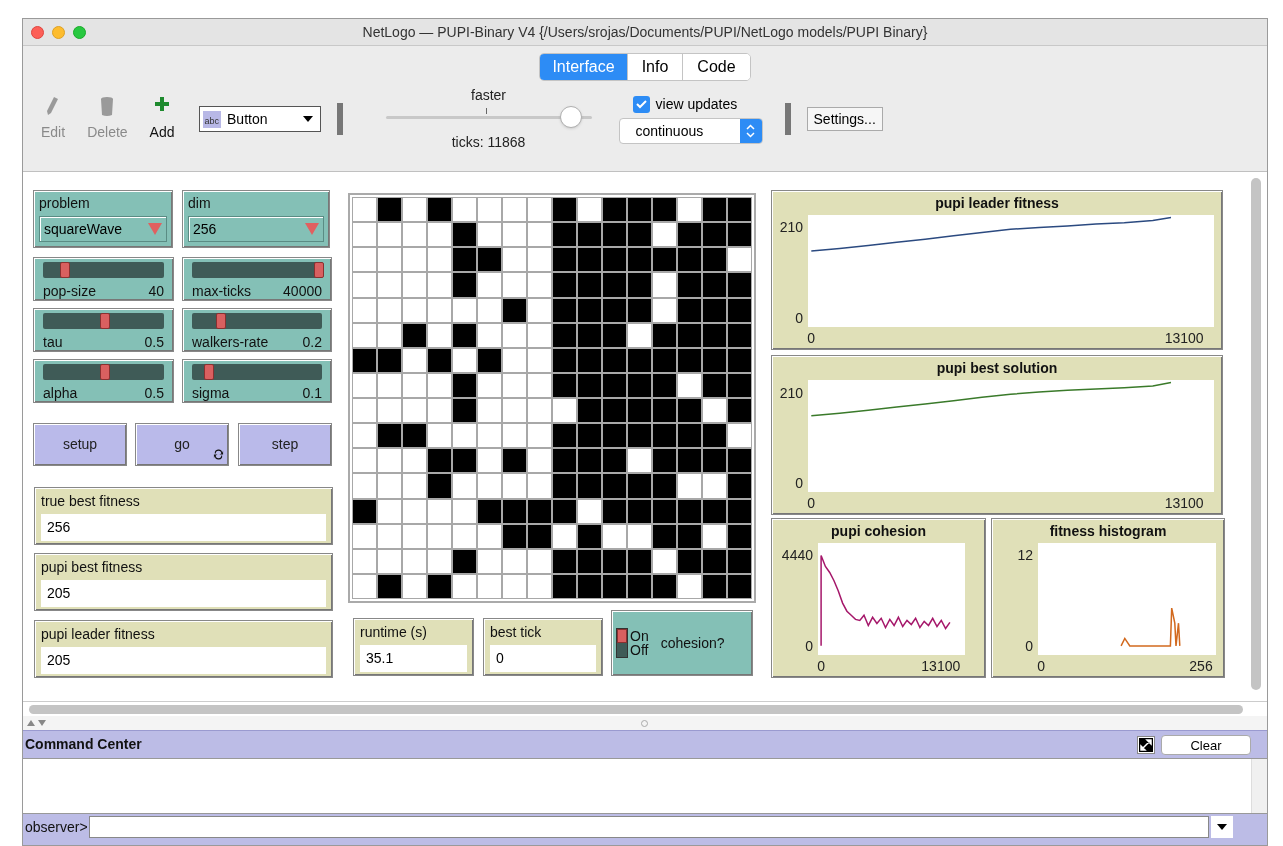 The width and height of the screenshot is (1283, 846). What do you see at coordinates (103, 219) in the screenshot?
I see `chooser: problem squareWave` at bounding box center [103, 219].